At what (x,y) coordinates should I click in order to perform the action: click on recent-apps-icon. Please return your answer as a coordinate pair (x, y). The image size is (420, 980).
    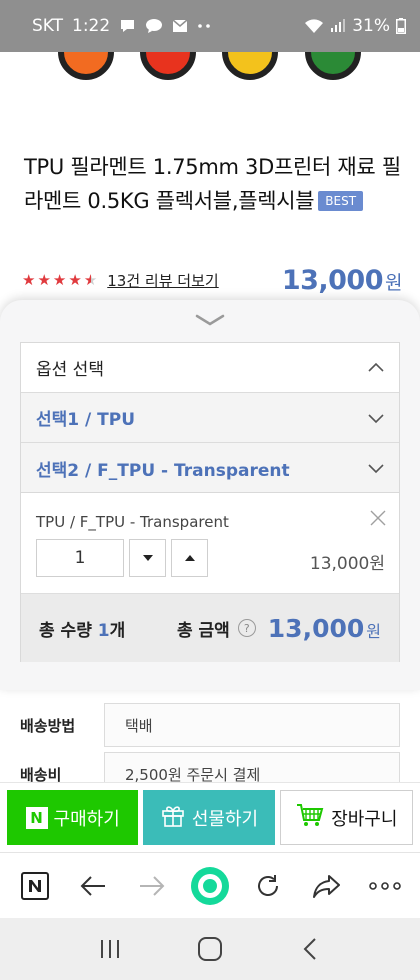
    Looking at the image, I should click on (110, 949).